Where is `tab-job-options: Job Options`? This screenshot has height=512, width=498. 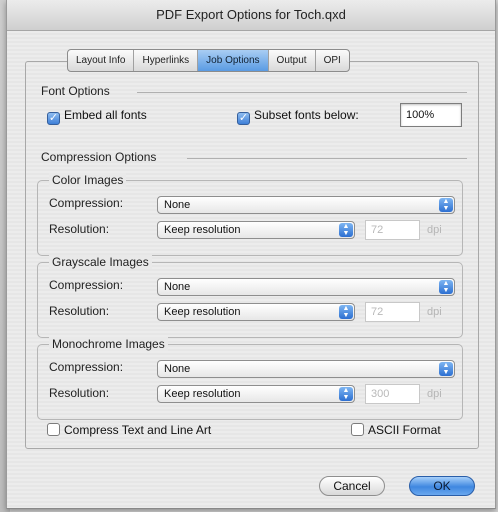
tab-job-options: Job Options is located at coordinates (233, 60).